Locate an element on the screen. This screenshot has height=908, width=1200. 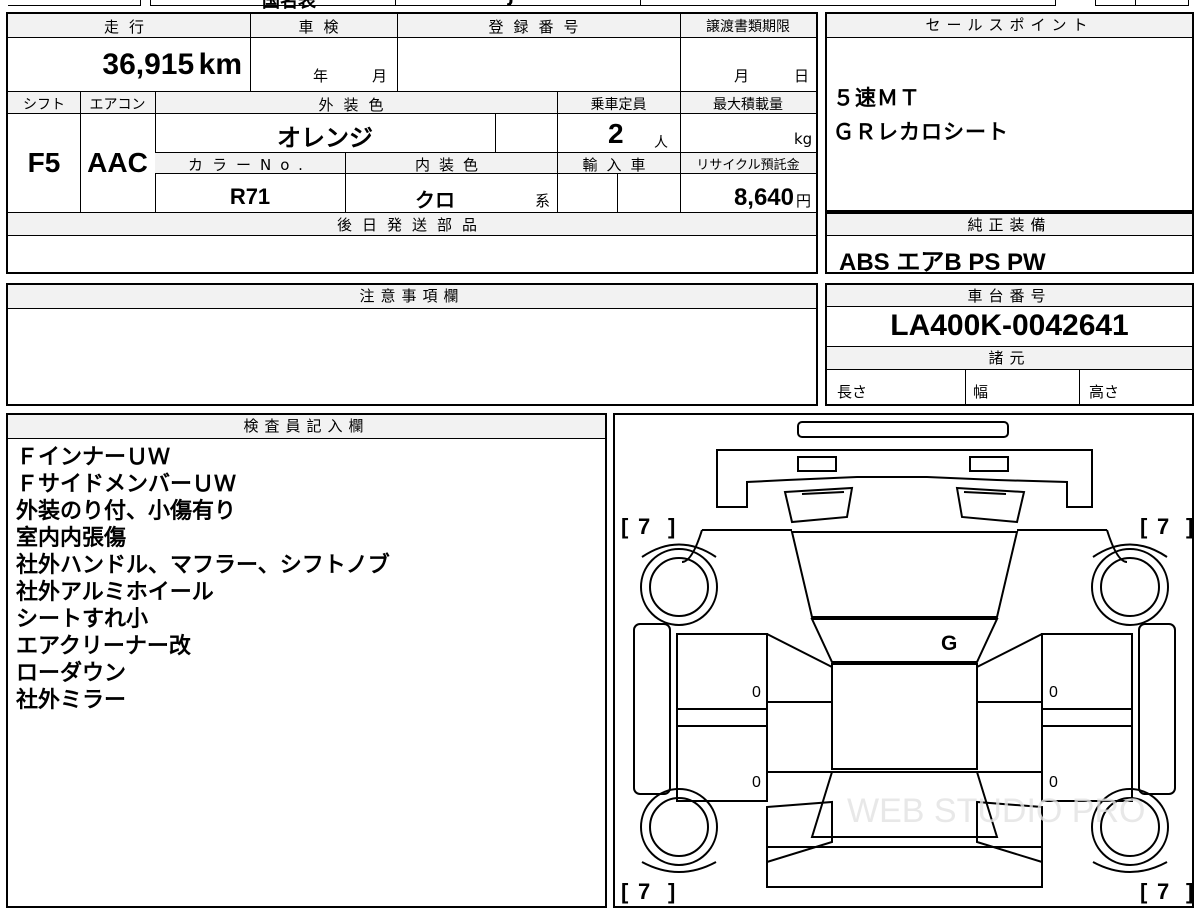
mileage-value-group: 36,915 km is located at coordinates (128, 65).